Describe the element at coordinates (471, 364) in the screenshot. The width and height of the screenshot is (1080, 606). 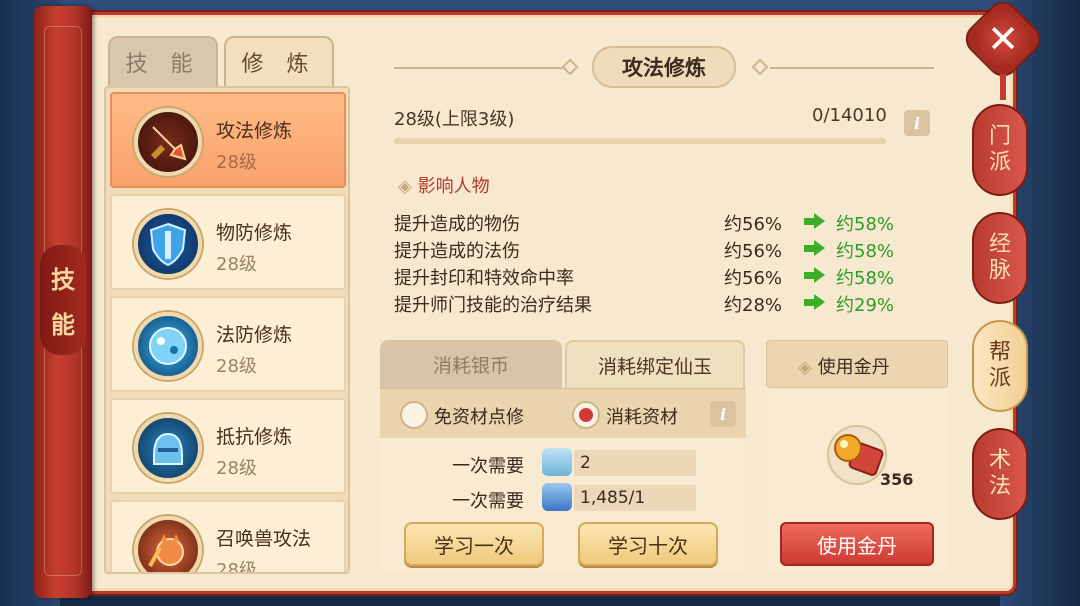
I see `tab-cost-silver: 消耗银币` at that location.